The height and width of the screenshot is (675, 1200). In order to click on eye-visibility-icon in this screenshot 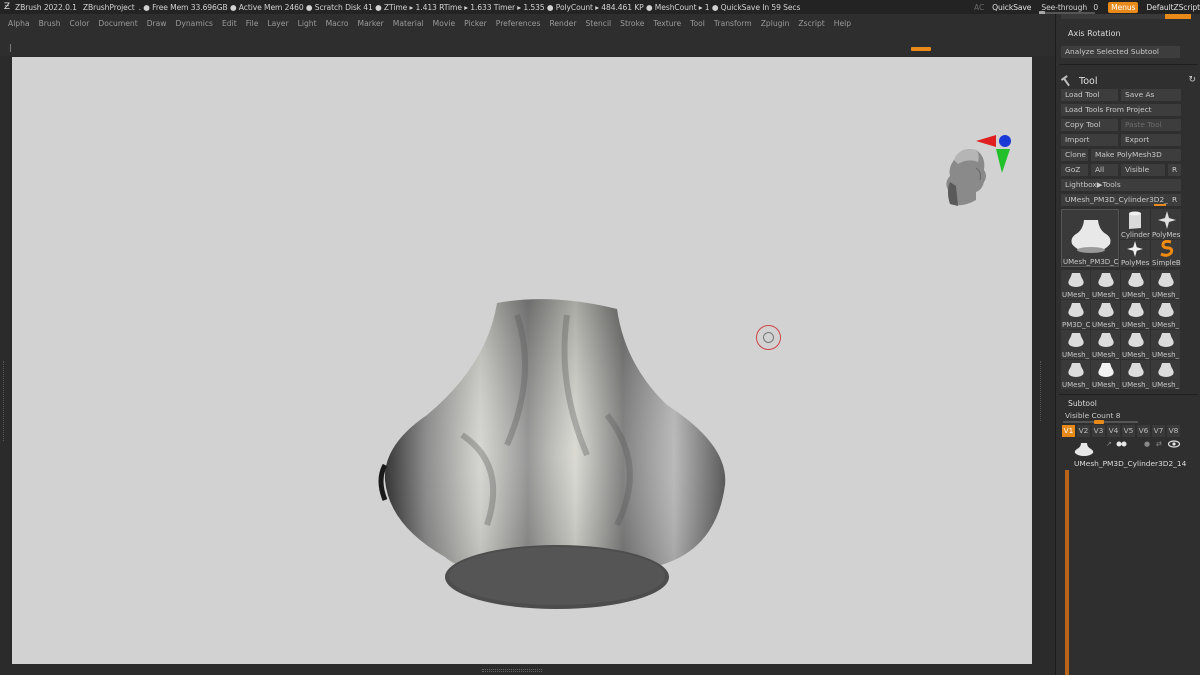, I will do `click(1174, 444)`.